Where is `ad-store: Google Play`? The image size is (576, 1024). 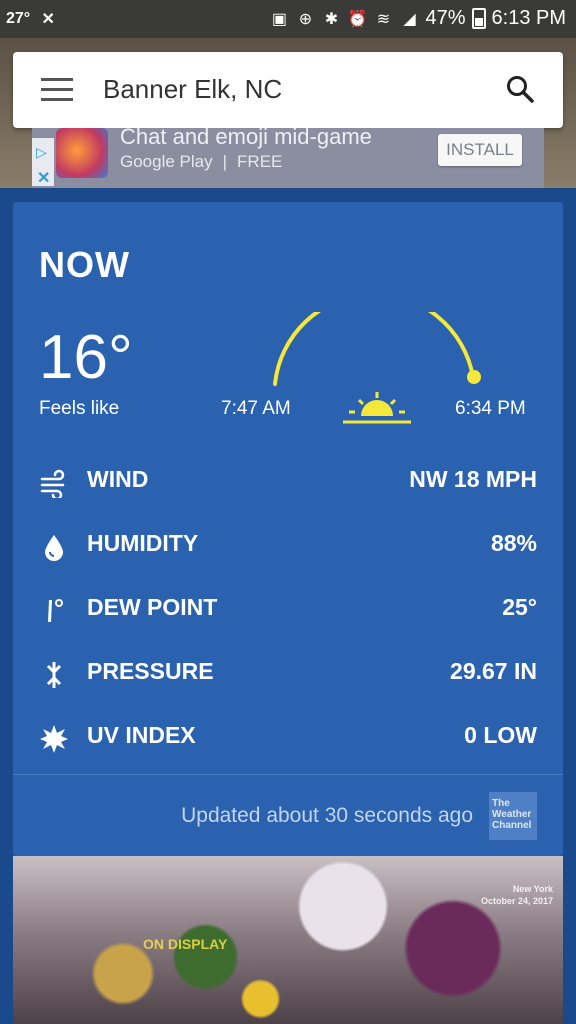 ad-store: Google Play is located at coordinates (166, 161).